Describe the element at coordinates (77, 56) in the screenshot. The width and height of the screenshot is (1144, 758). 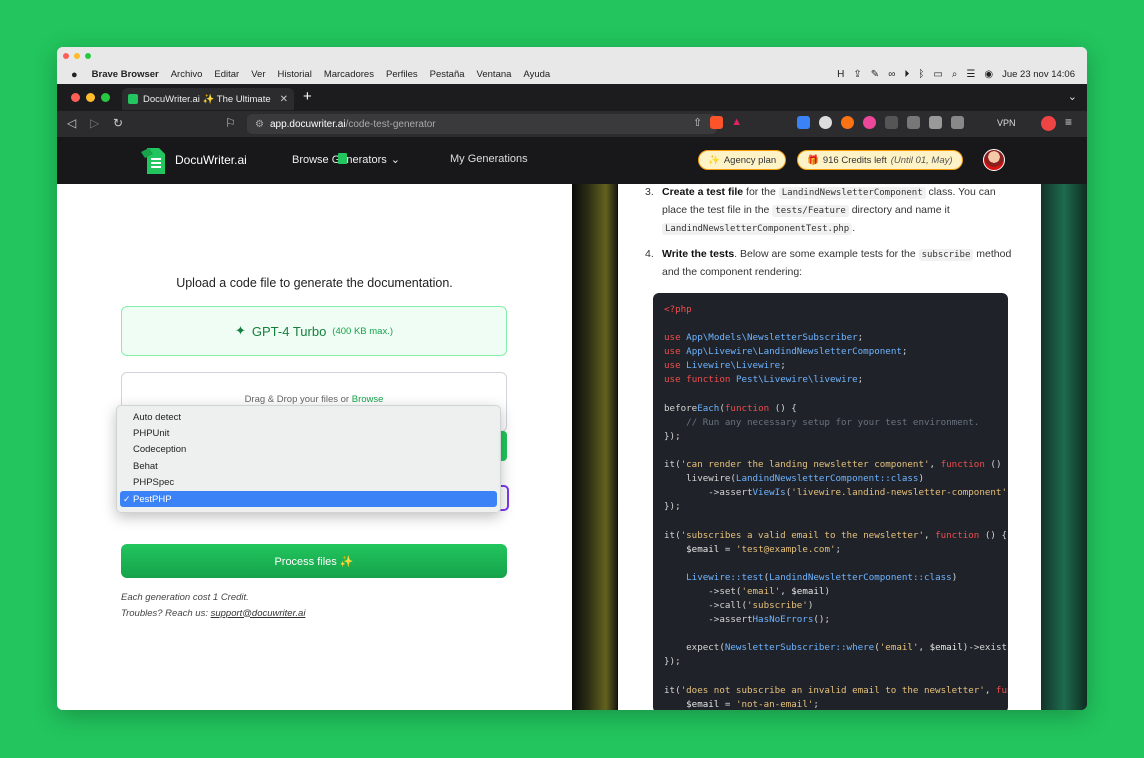
I see `minimize-window-button` at that location.